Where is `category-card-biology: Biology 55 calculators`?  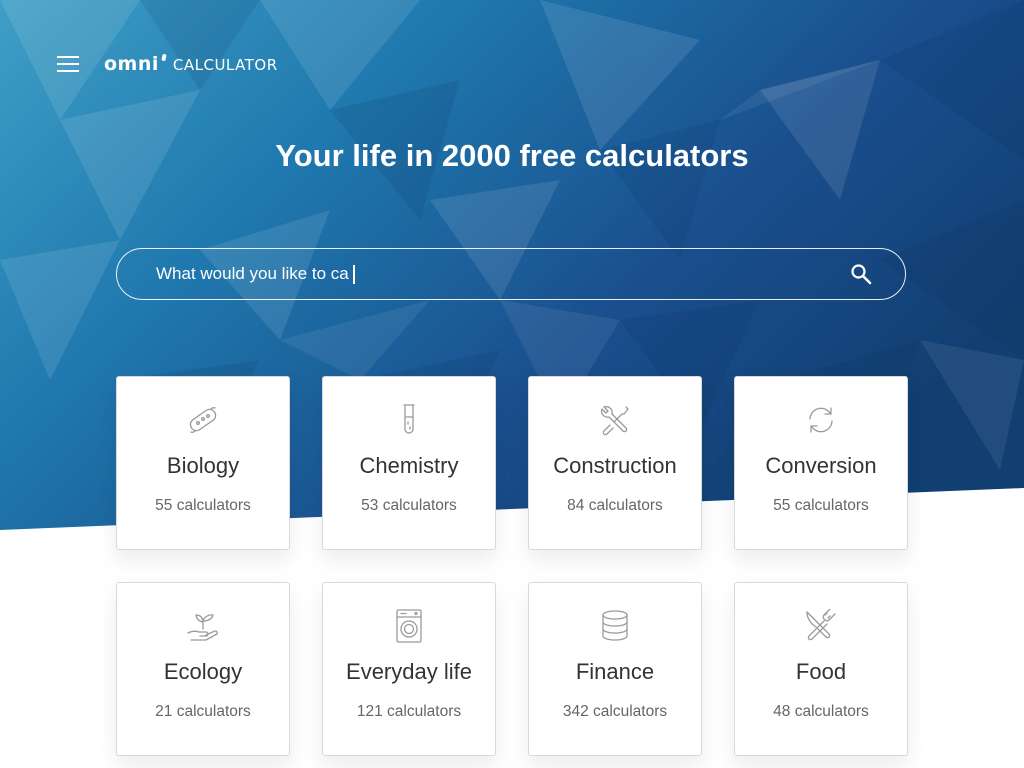 category-card-biology: Biology 55 calculators is located at coordinates (203, 463).